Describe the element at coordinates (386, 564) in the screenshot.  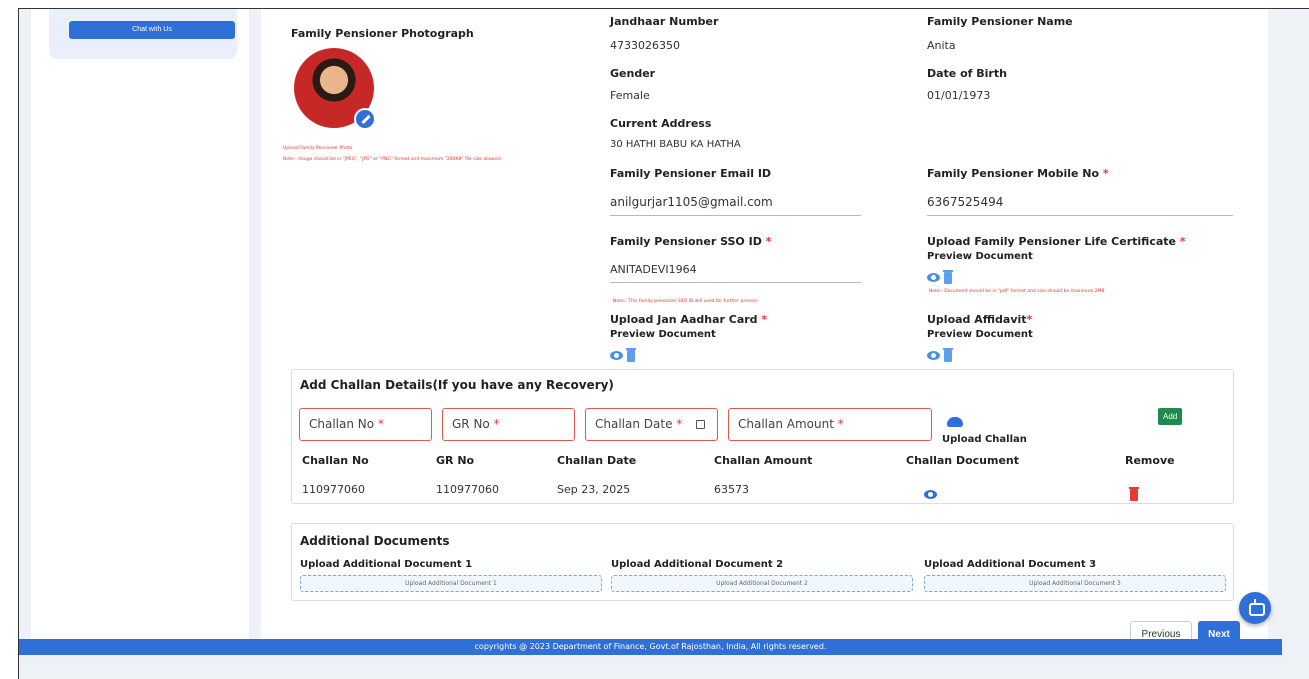
I see `additional-doc-1-label: Upload Additional Document 1` at that location.